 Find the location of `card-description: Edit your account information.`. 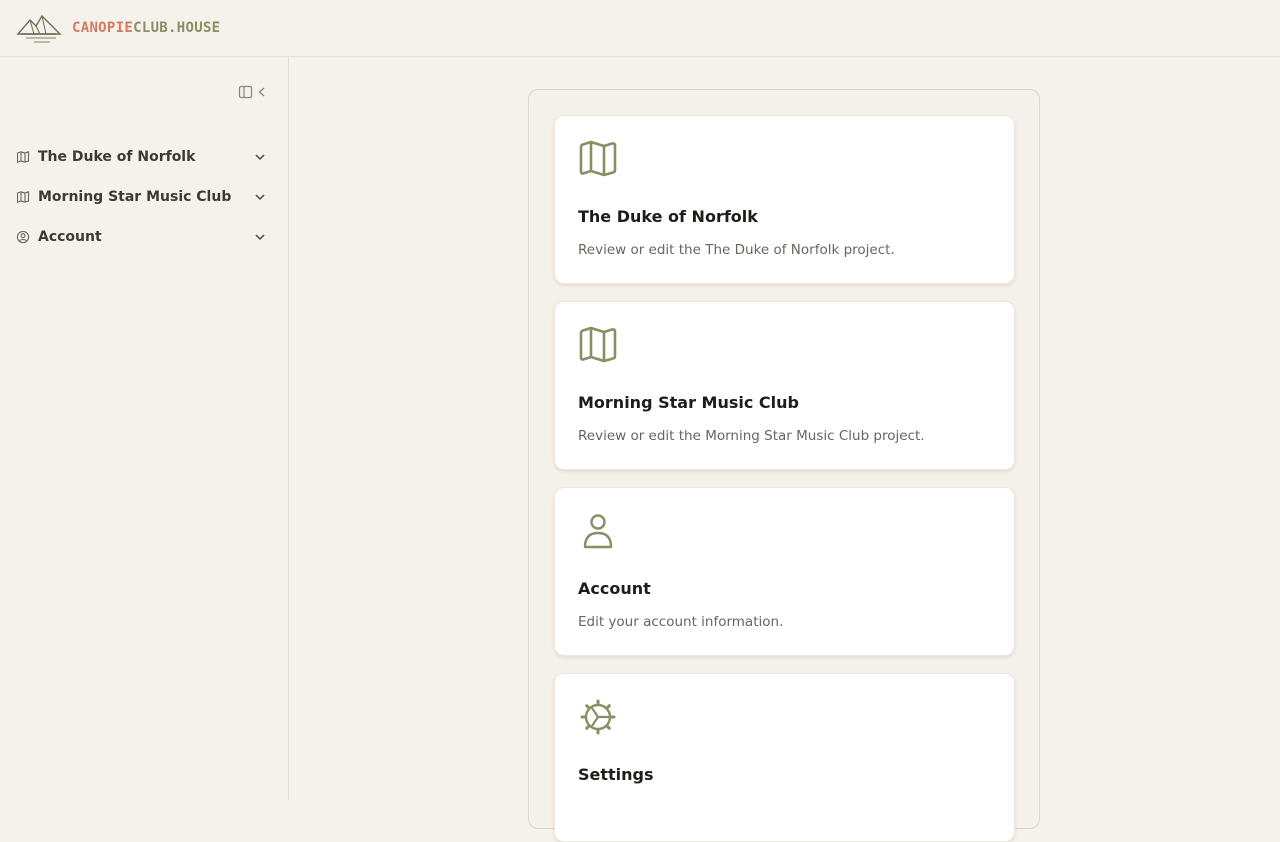

card-description: Edit your account information. is located at coordinates (681, 622).